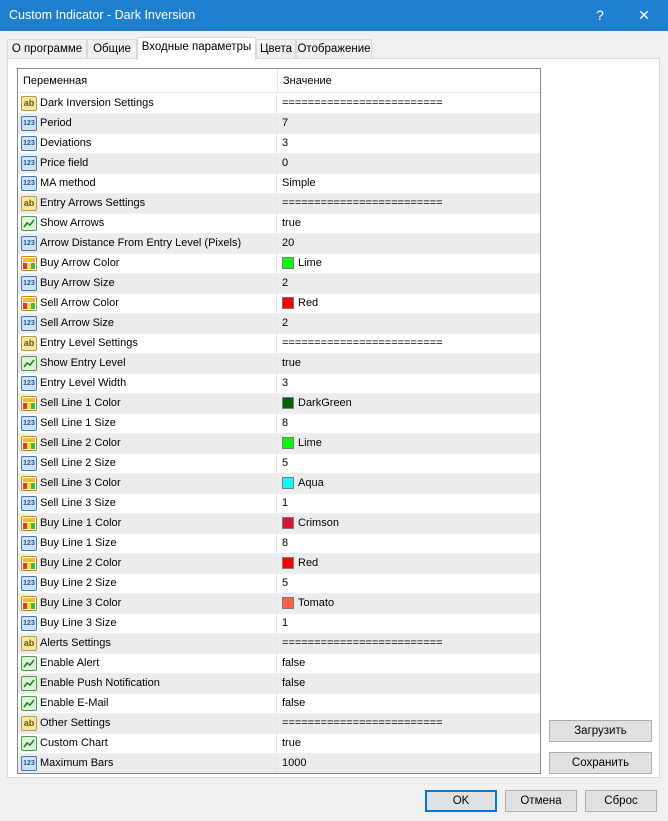  I want to click on parameter-value: Aqua, so click(311, 483).